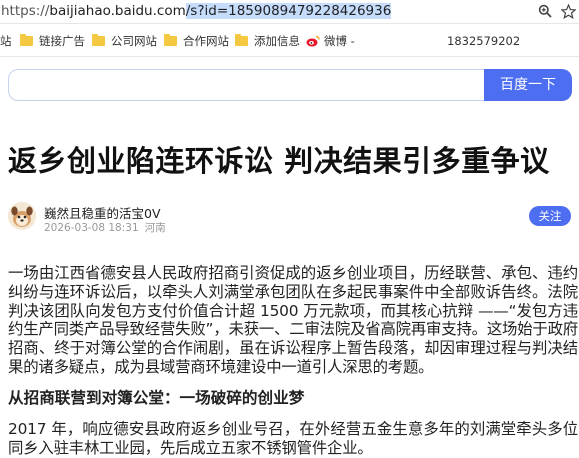  Describe the element at coordinates (155, 228) in the screenshot. I see `publish-location: 河南` at that location.